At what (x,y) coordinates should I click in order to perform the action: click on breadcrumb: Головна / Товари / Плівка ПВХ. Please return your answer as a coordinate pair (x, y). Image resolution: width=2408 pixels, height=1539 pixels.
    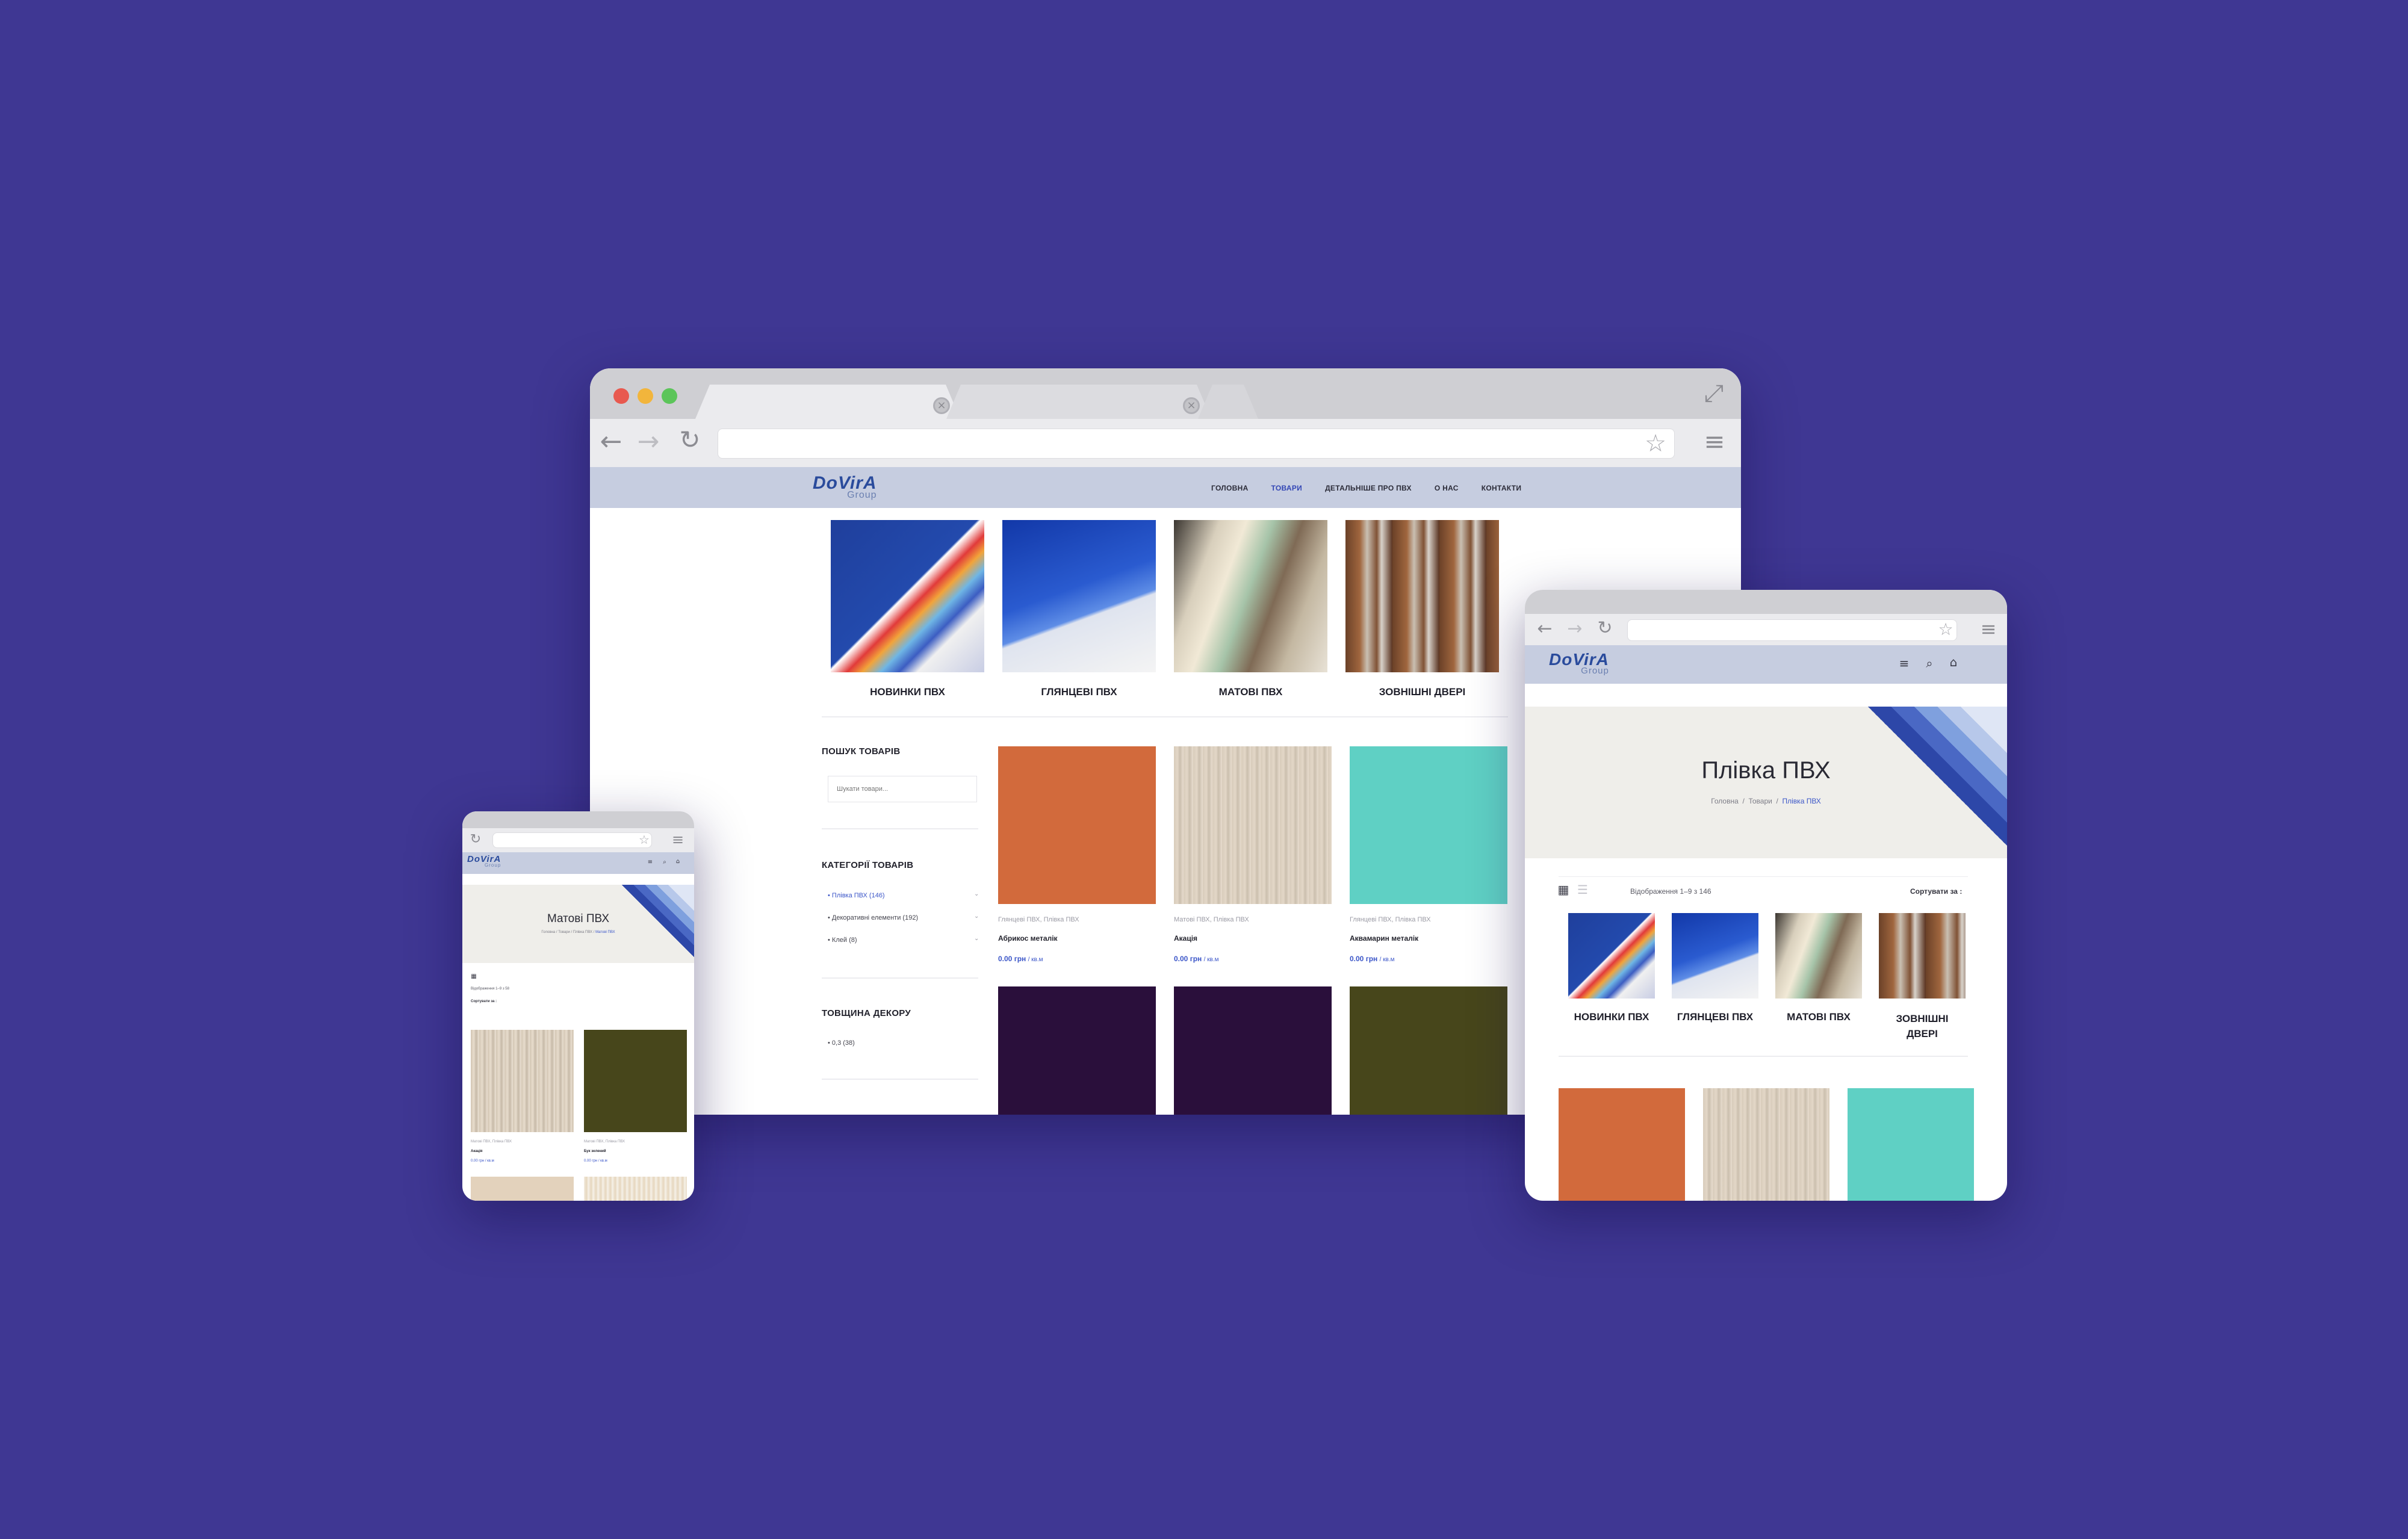
    Looking at the image, I should click on (1766, 801).